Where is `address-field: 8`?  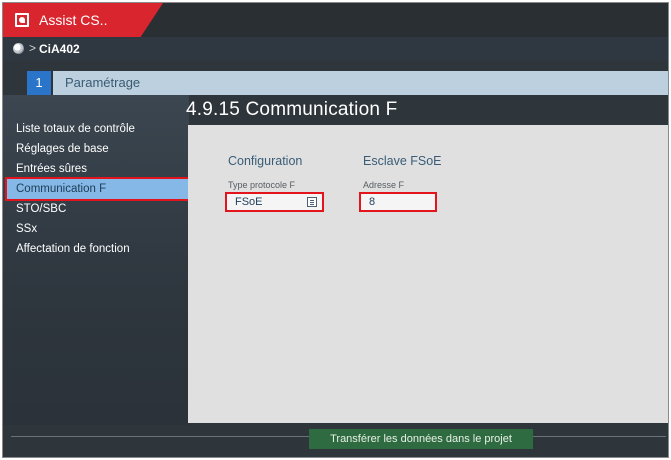
address-field: 8 is located at coordinates (398, 202).